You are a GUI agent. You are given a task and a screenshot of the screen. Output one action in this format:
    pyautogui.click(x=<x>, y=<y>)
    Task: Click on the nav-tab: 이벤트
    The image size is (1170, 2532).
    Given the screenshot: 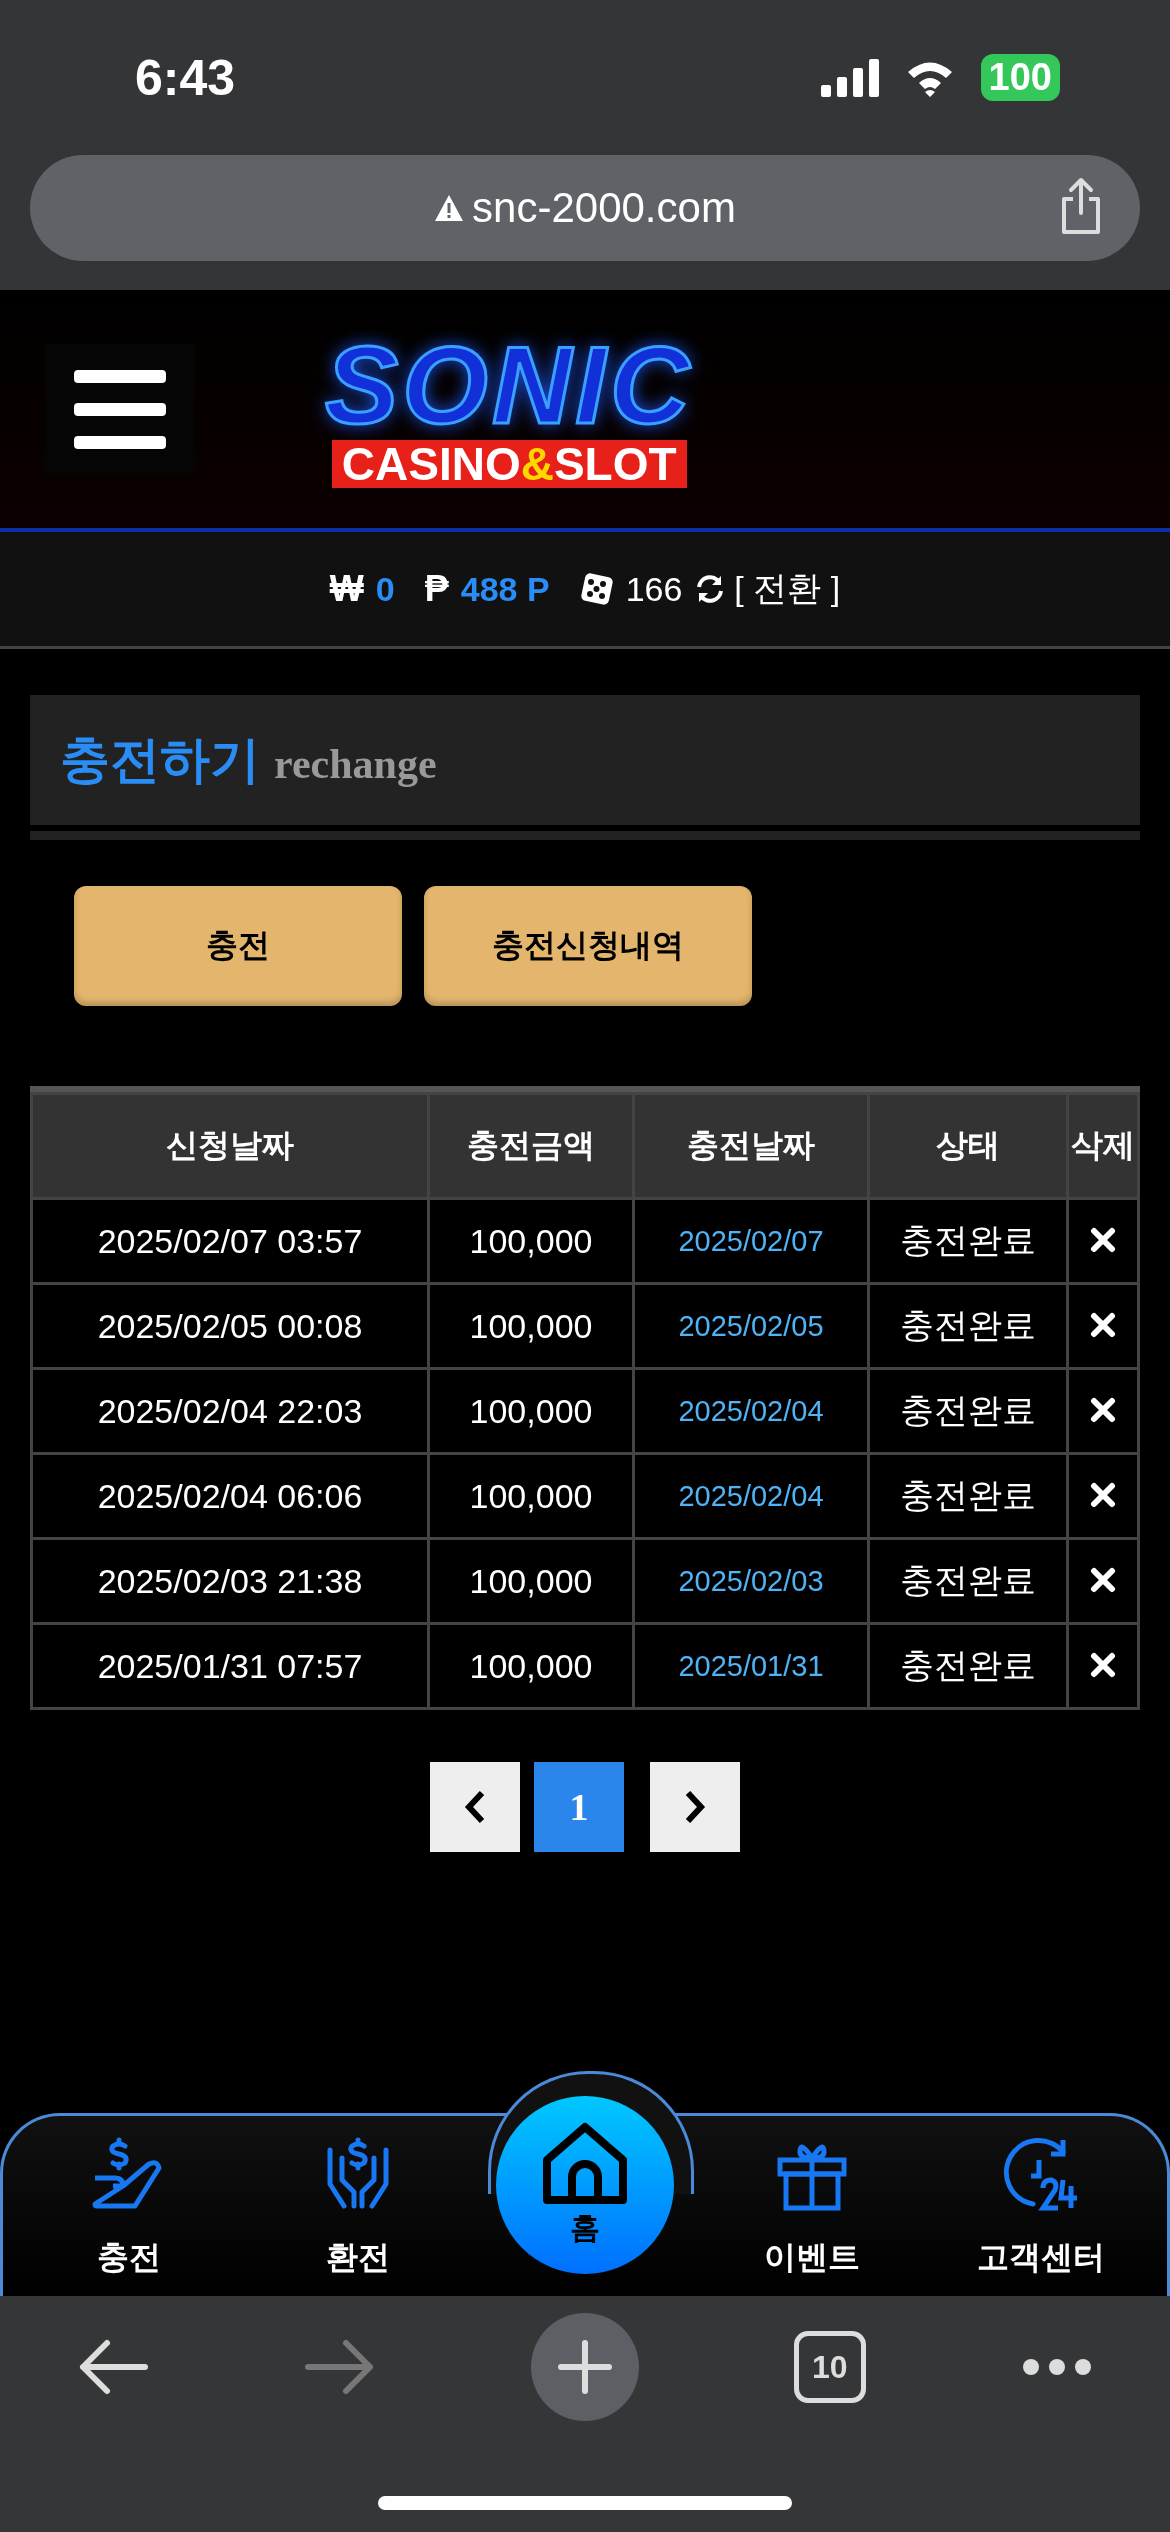 What is the action you would take?
    pyautogui.click(x=812, y=2208)
    